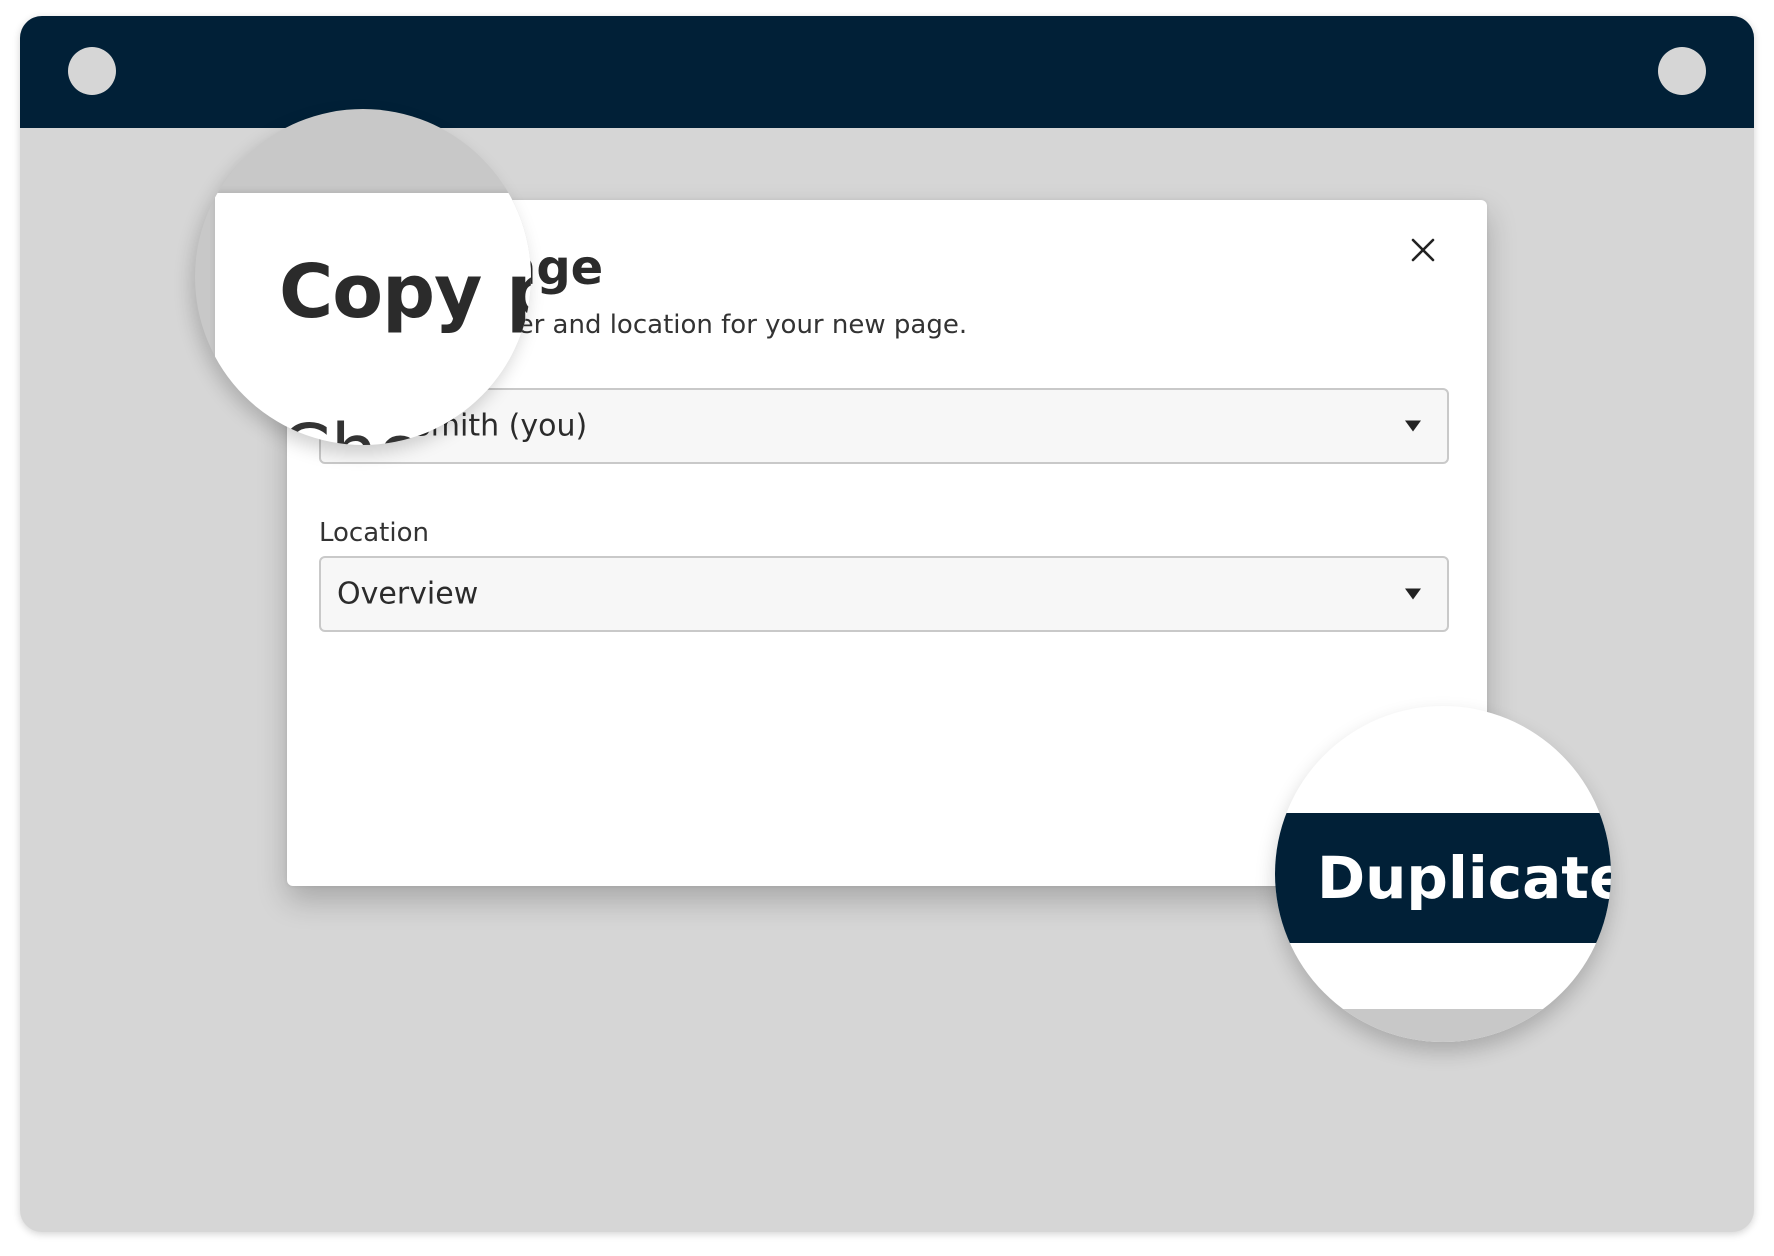  Describe the element at coordinates (1682, 71) in the screenshot. I see `window-dot-right` at that location.